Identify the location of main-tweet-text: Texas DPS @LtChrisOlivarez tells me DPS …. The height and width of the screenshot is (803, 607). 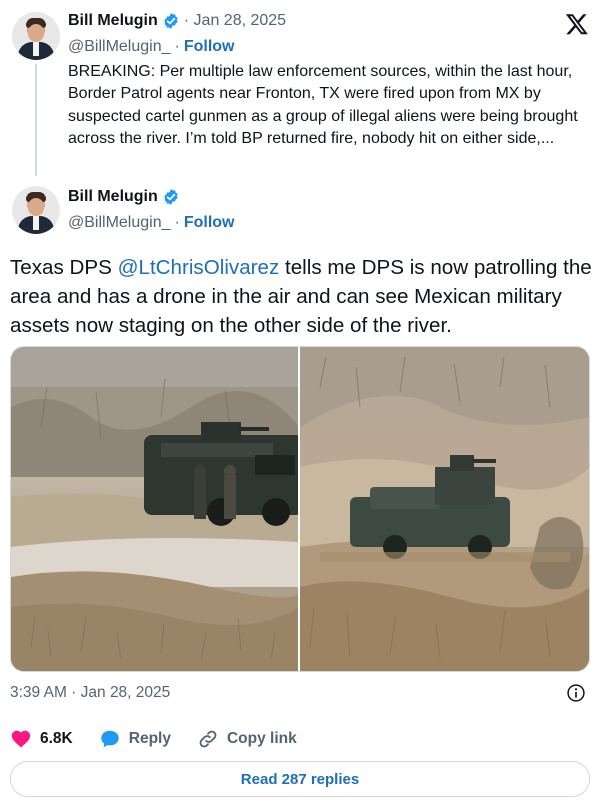
(305, 296).